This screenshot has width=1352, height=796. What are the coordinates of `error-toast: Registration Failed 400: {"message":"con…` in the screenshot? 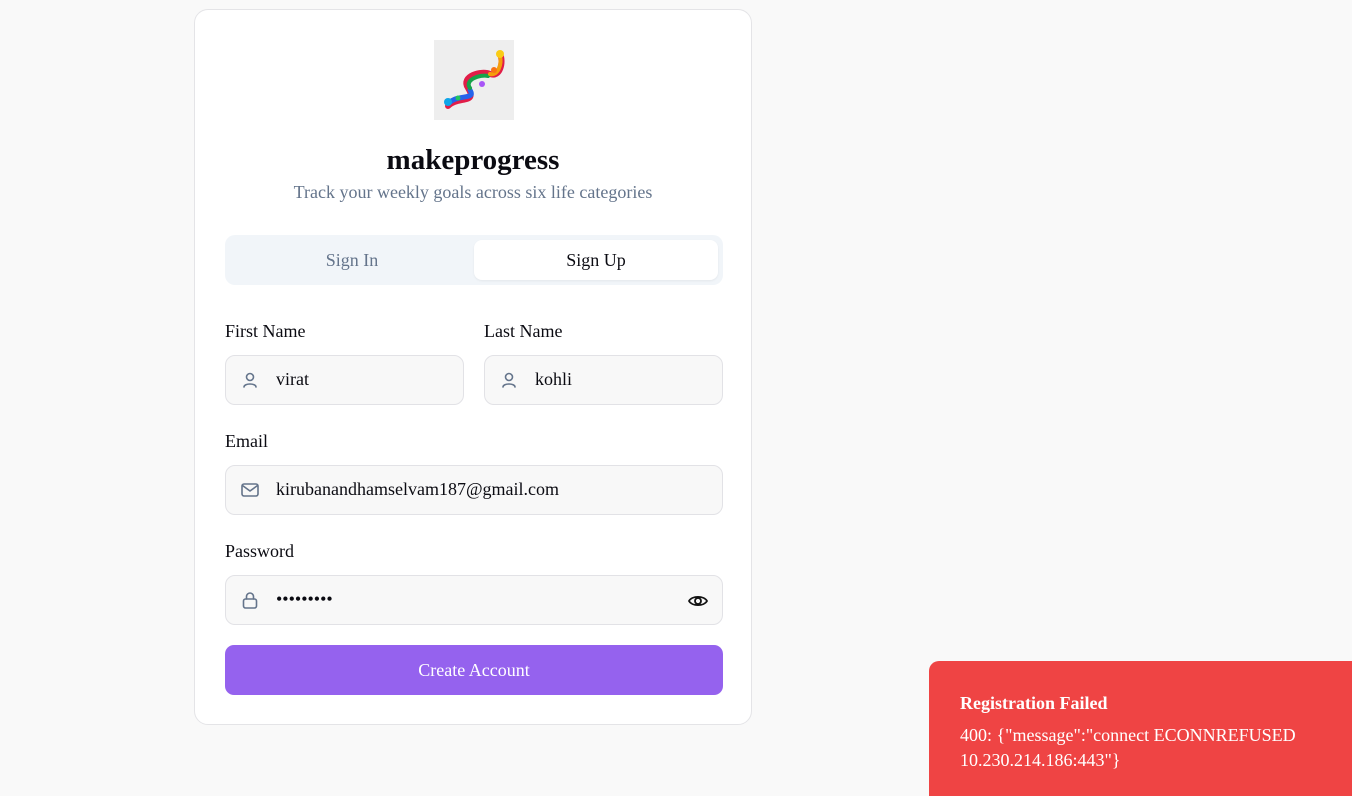 It's located at (1140, 728).